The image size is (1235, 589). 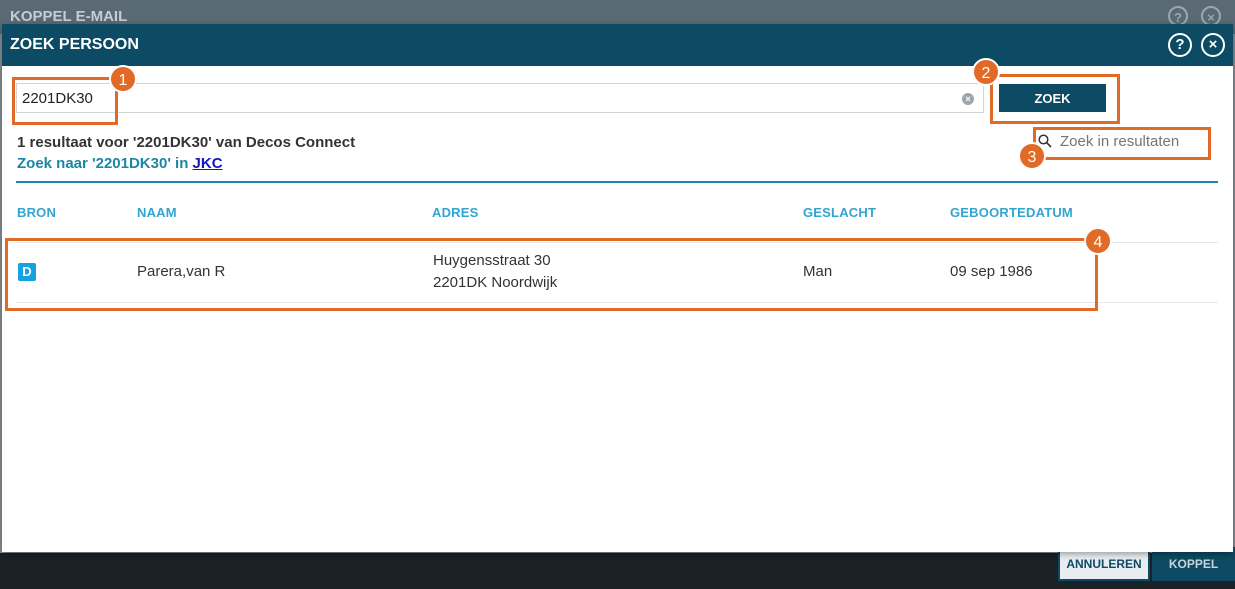 What do you see at coordinates (839, 212) in the screenshot?
I see `column-header-geslacht: GESLACHT` at bounding box center [839, 212].